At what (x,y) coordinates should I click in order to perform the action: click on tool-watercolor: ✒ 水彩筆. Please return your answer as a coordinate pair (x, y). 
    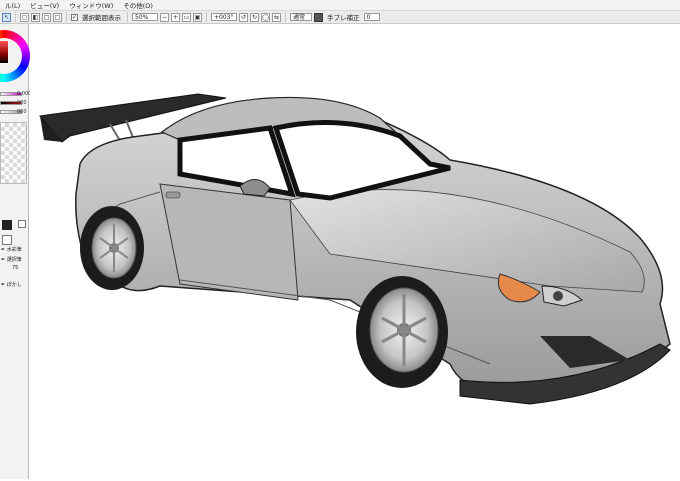
    Looking at the image, I should click on (13, 250).